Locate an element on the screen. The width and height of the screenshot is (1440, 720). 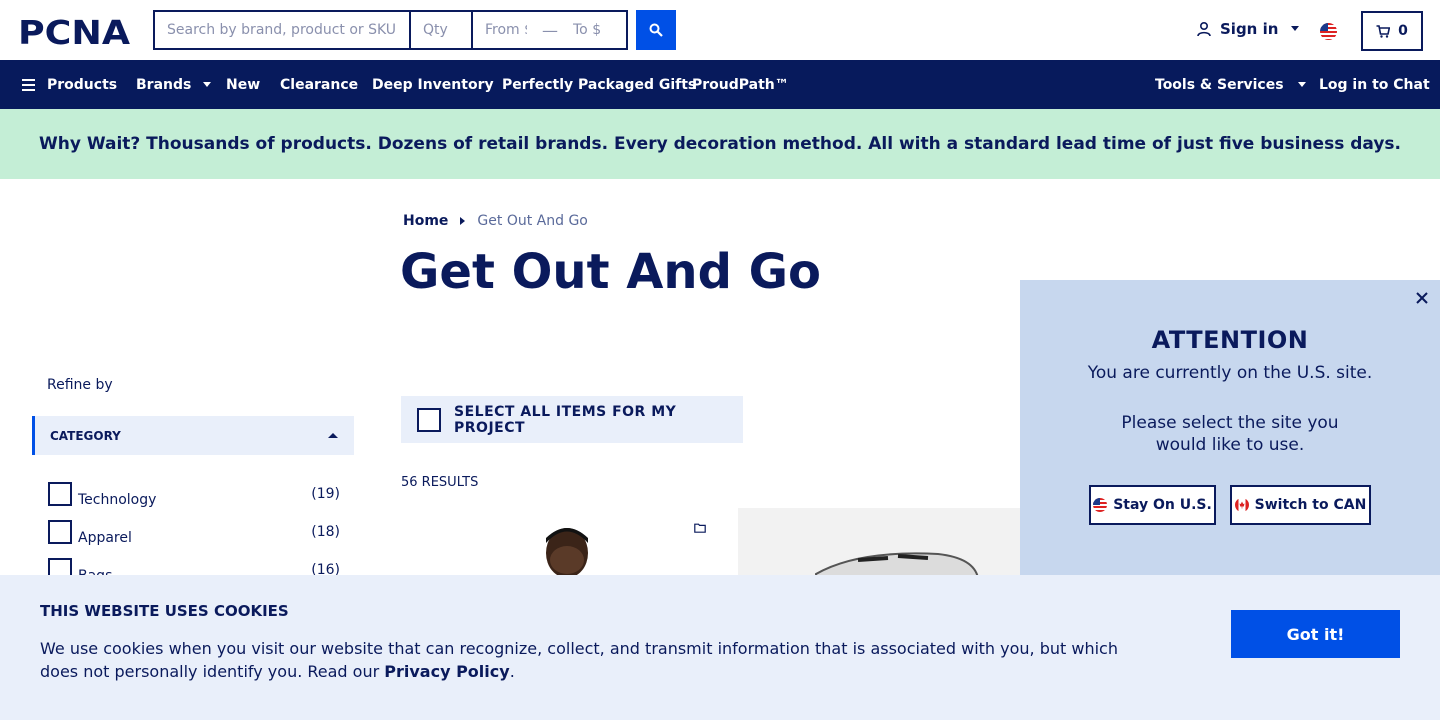
switch-to-can-button: Switch to CAN is located at coordinates (1300, 505).